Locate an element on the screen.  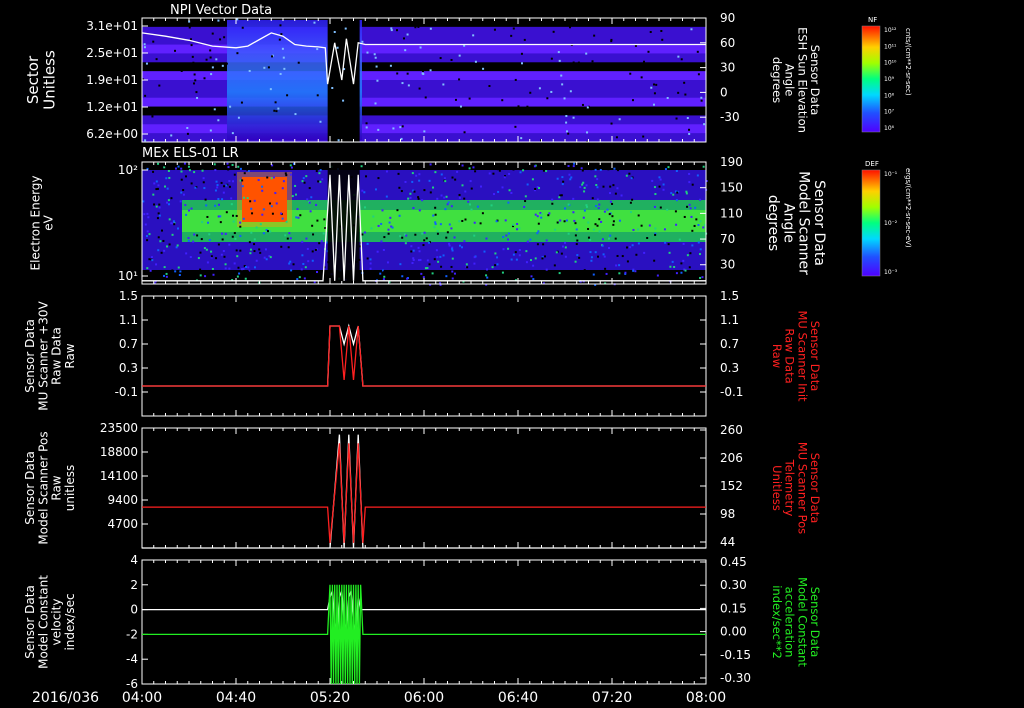
y-axis-label: MU Scanner +30V is located at coordinates (43, 356).